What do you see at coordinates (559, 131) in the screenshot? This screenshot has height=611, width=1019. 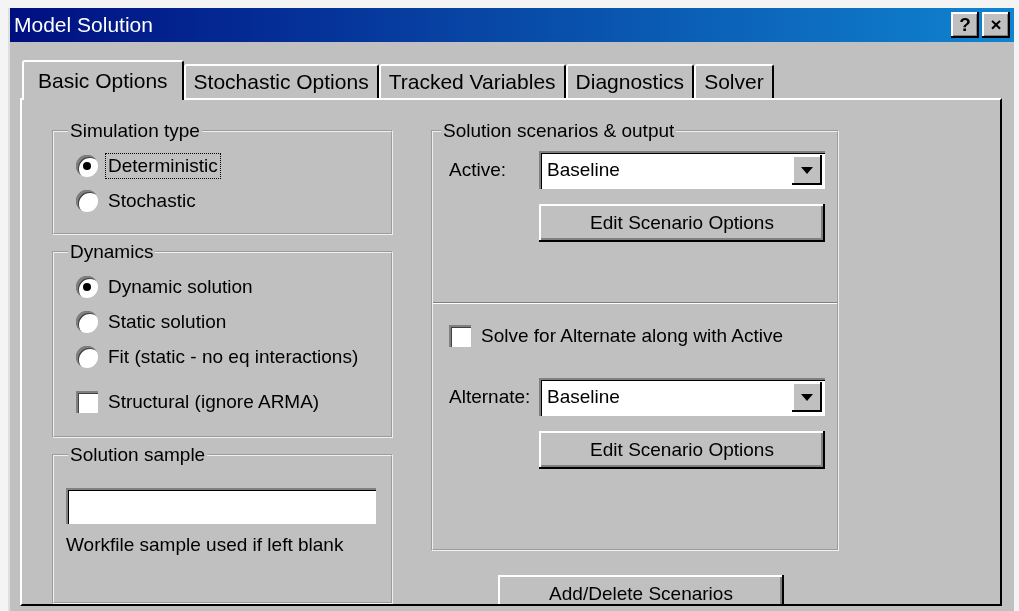 I see `group-title: Solution scenarios & output` at bounding box center [559, 131].